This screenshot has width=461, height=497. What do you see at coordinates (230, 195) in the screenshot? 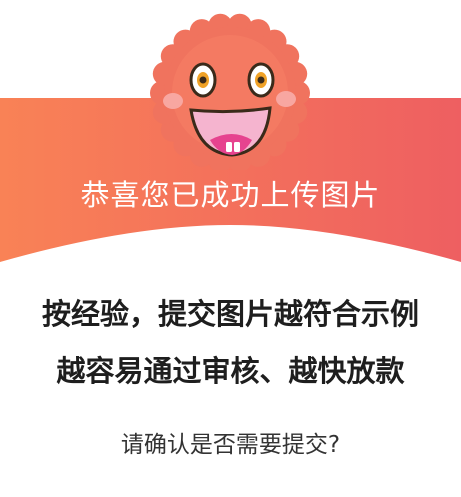
I see `upload-success-text: 恭喜您已成功上传图片` at bounding box center [230, 195].